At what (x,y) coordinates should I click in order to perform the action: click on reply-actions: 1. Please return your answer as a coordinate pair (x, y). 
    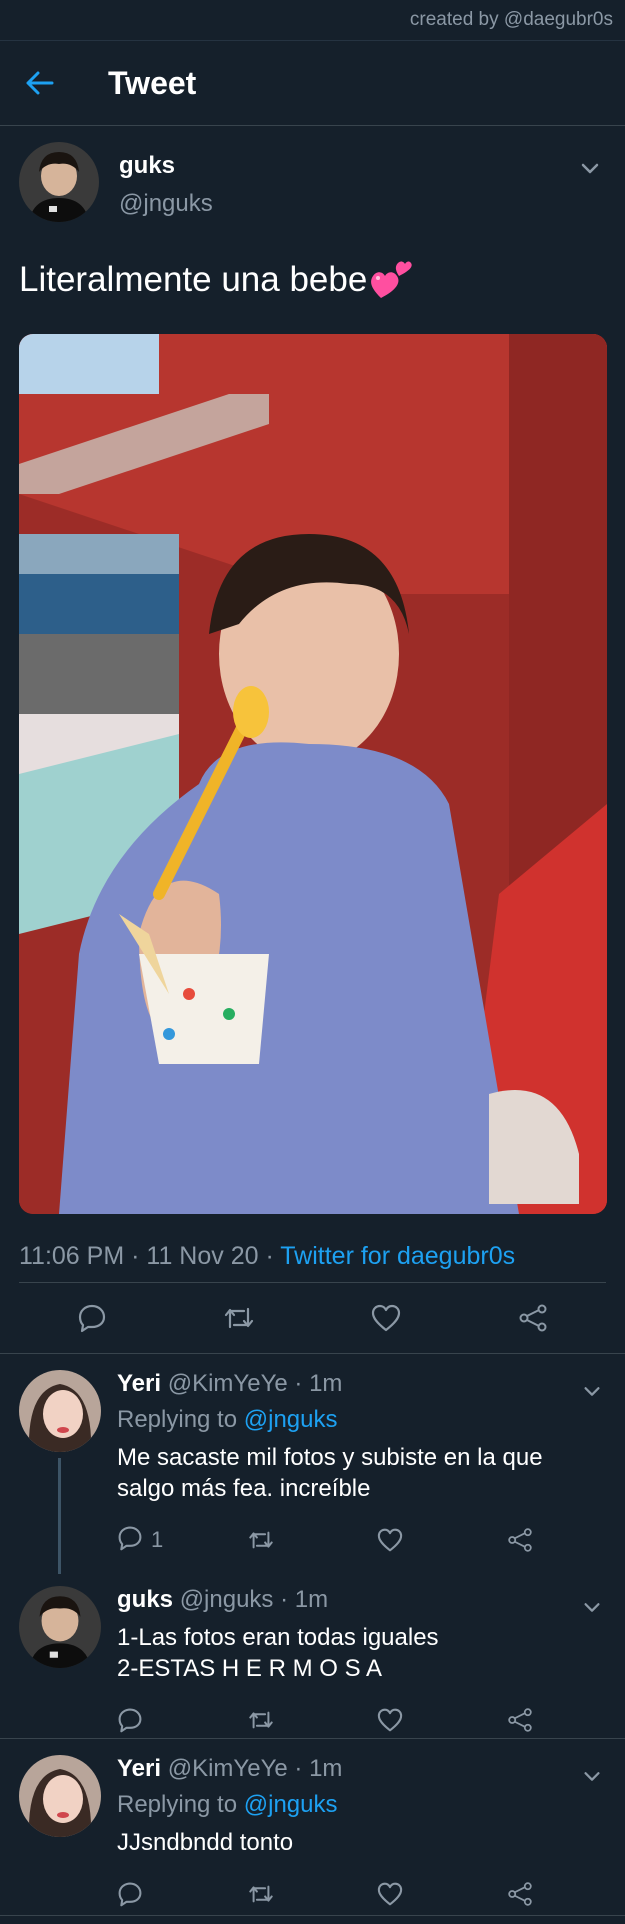
    Looking at the image, I should click on (361, 1540).